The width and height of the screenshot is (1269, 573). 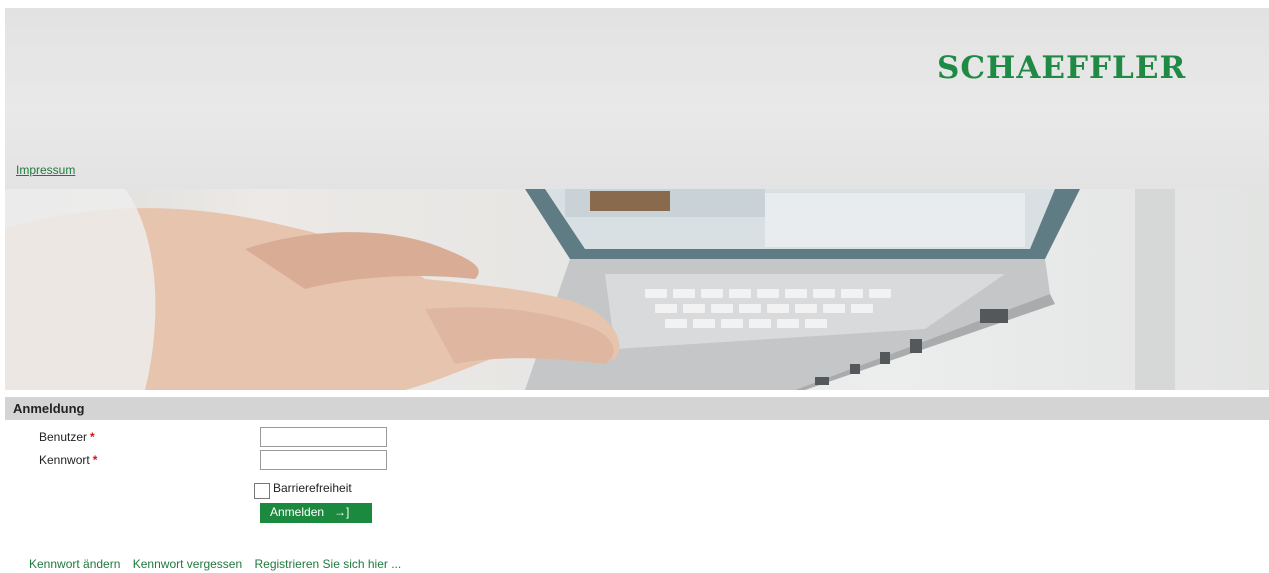 I want to click on password-label: Kennwort, so click(x=64, y=460).